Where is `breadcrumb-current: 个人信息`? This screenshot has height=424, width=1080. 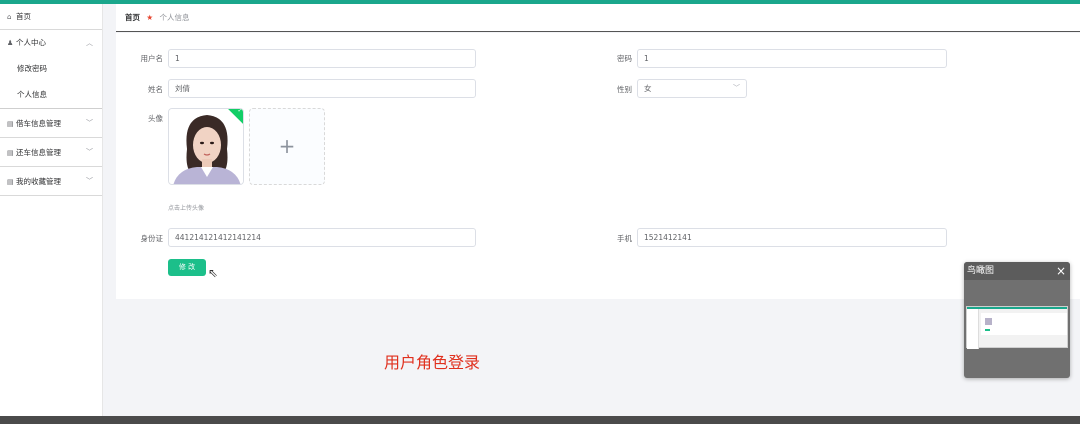
breadcrumb-current: 个人信息 is located at coordinates (174, 17).